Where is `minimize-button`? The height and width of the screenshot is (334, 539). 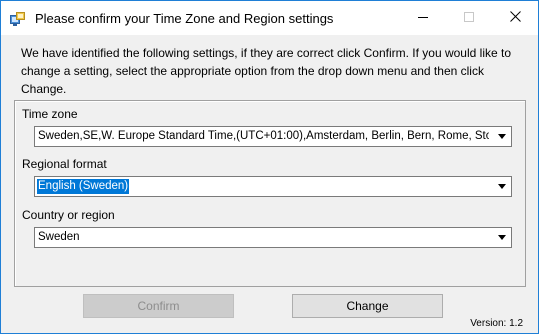
minimize-button is located at coordinates (423, 18).